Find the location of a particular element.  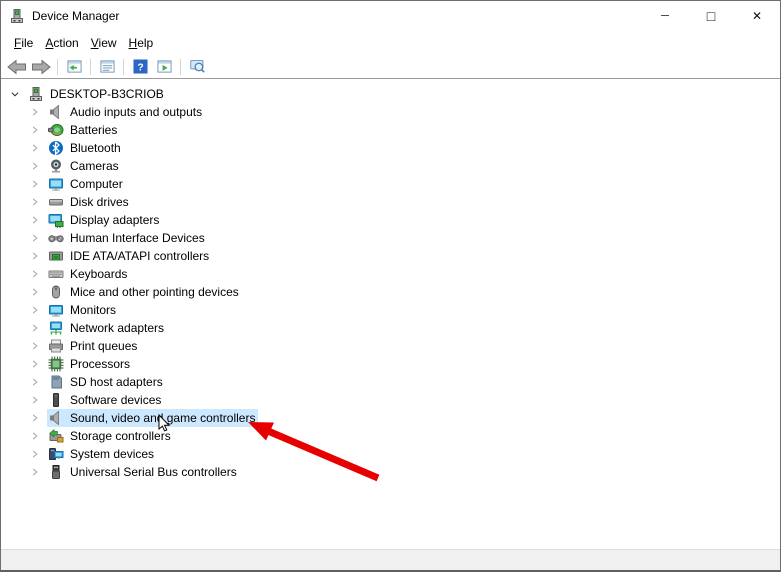

row-content: SD host adapters is located at coordinates (106, 382).